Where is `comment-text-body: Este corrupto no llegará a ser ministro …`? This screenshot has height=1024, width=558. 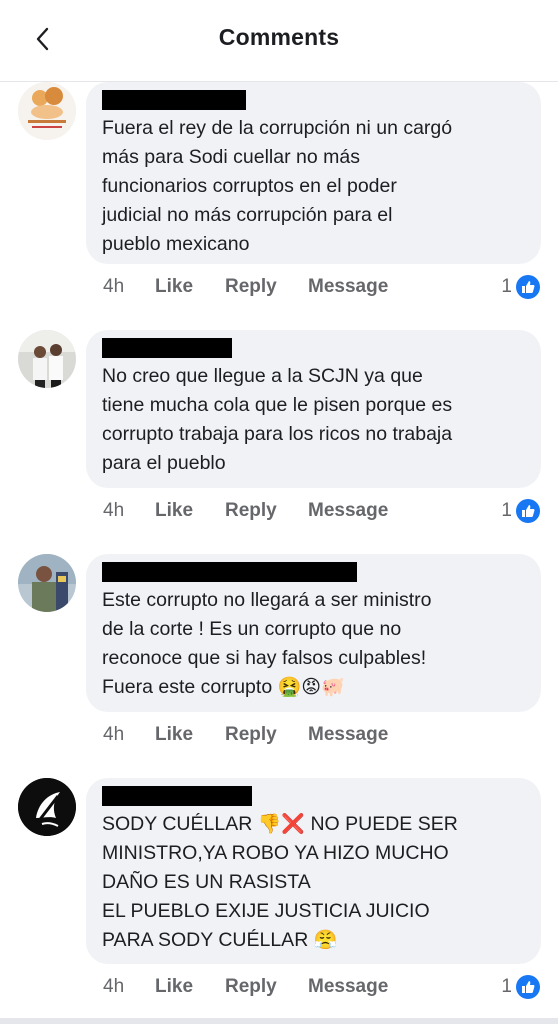
comment-text-body: Este corrupto no llegará a ser ministro … is located at coordinates (267, 643).